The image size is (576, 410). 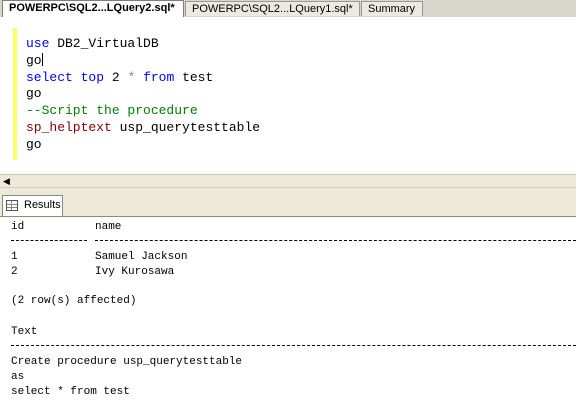 What do you see at coordinates (93, 8) in the screenshot?
I see `tab-query2: POWERPC\SQL2...LQuery2.sql*` at bounding box center [93, 8].